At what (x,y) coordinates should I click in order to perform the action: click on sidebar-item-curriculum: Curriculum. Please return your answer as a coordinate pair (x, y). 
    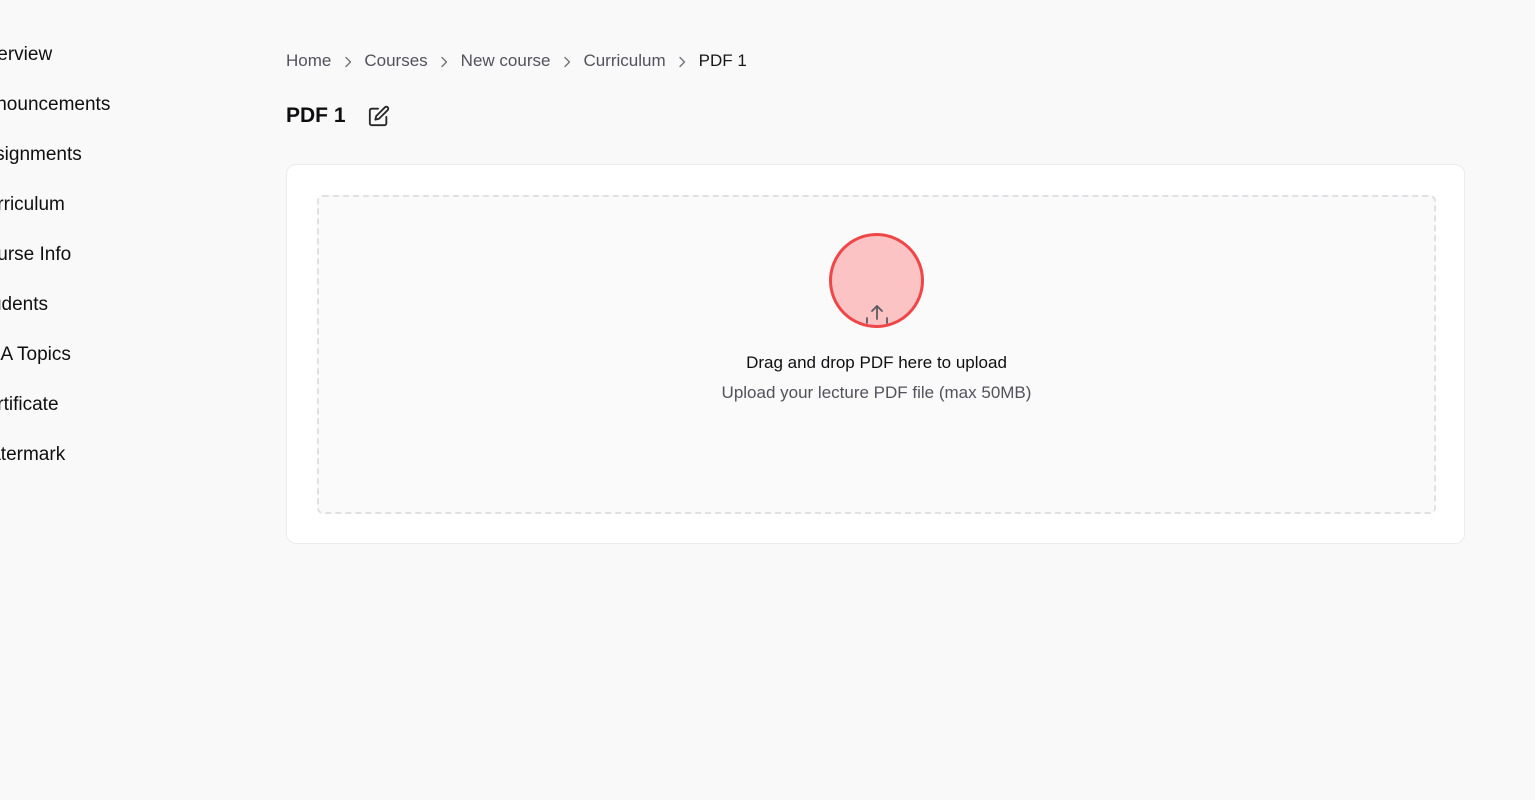
    Looking at the image, I should click on (55, 216).